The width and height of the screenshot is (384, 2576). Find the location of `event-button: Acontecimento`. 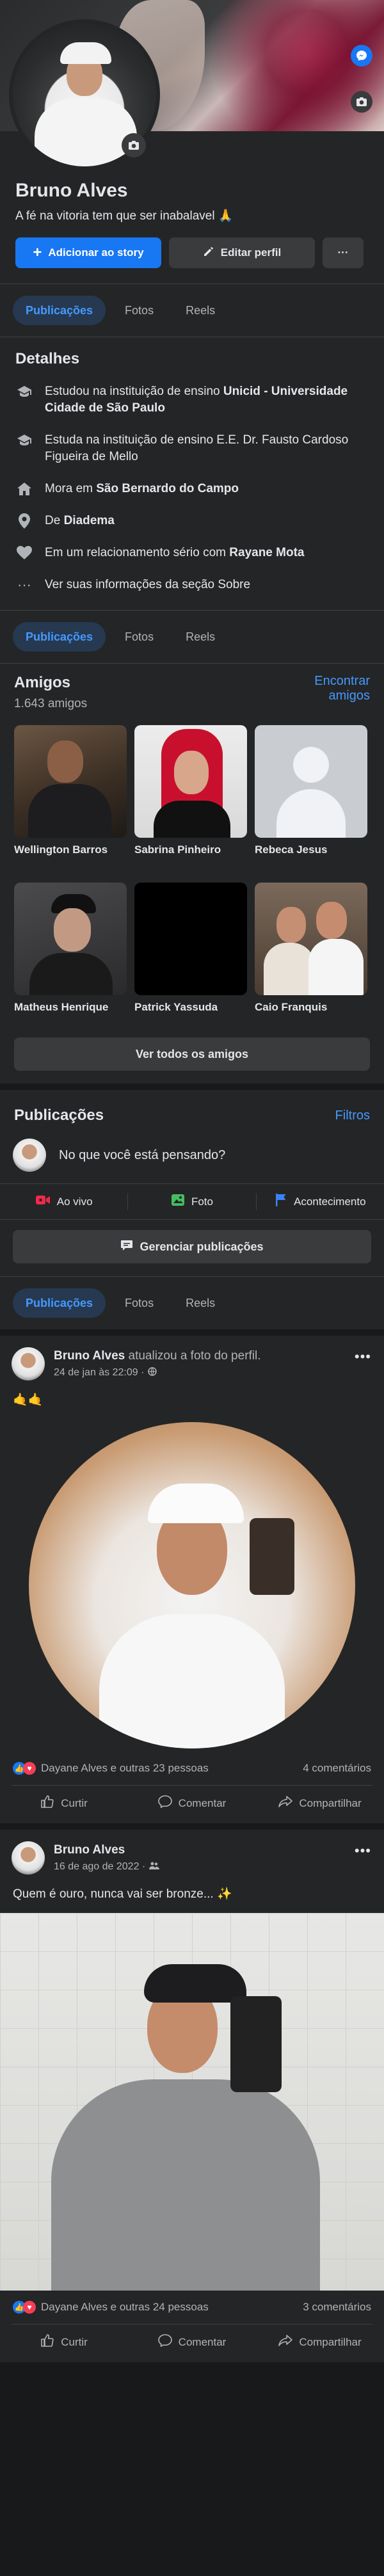

event-button: Acontecimento is located at coordinates (320, 1201).